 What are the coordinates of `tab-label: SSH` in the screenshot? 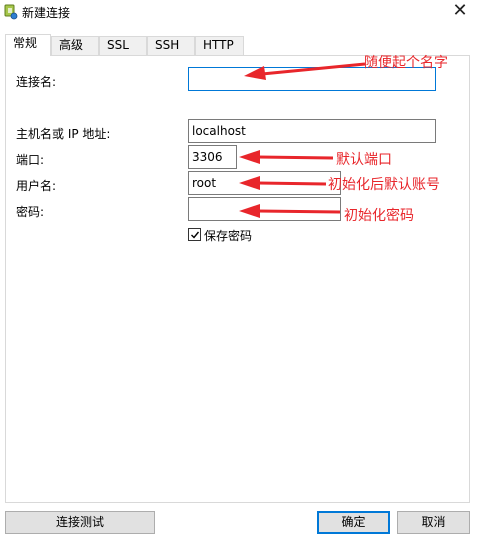 It's located at (167, 45).